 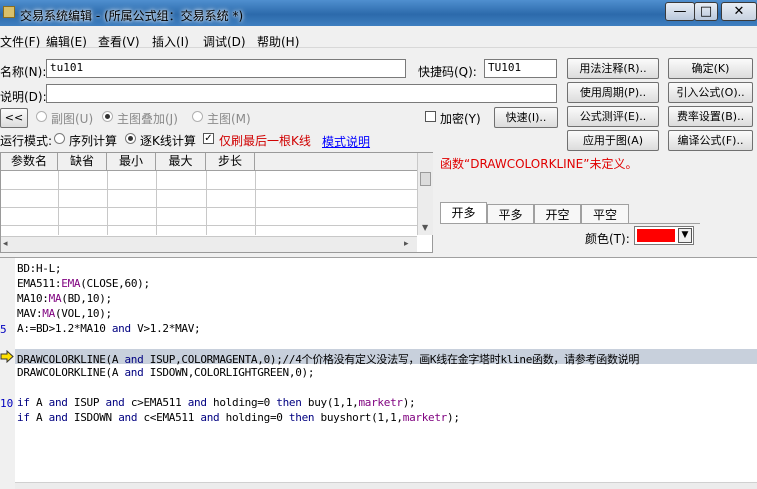 What do you see at coordinates (107, 116) in the screenshot?
I see `overlay-radio` at bounding box center [107, 116].